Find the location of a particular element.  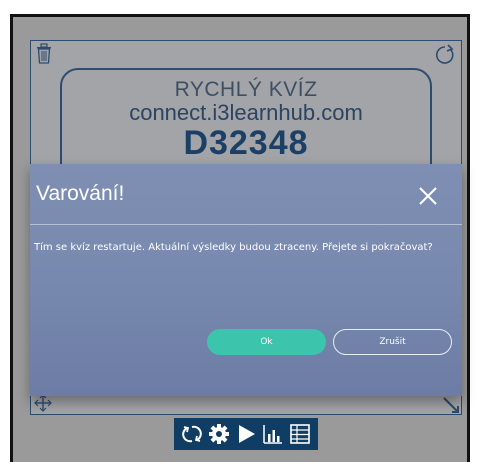

quiz-title: RYCHLÝ KVÍZ is located at coordinates (246, 89).